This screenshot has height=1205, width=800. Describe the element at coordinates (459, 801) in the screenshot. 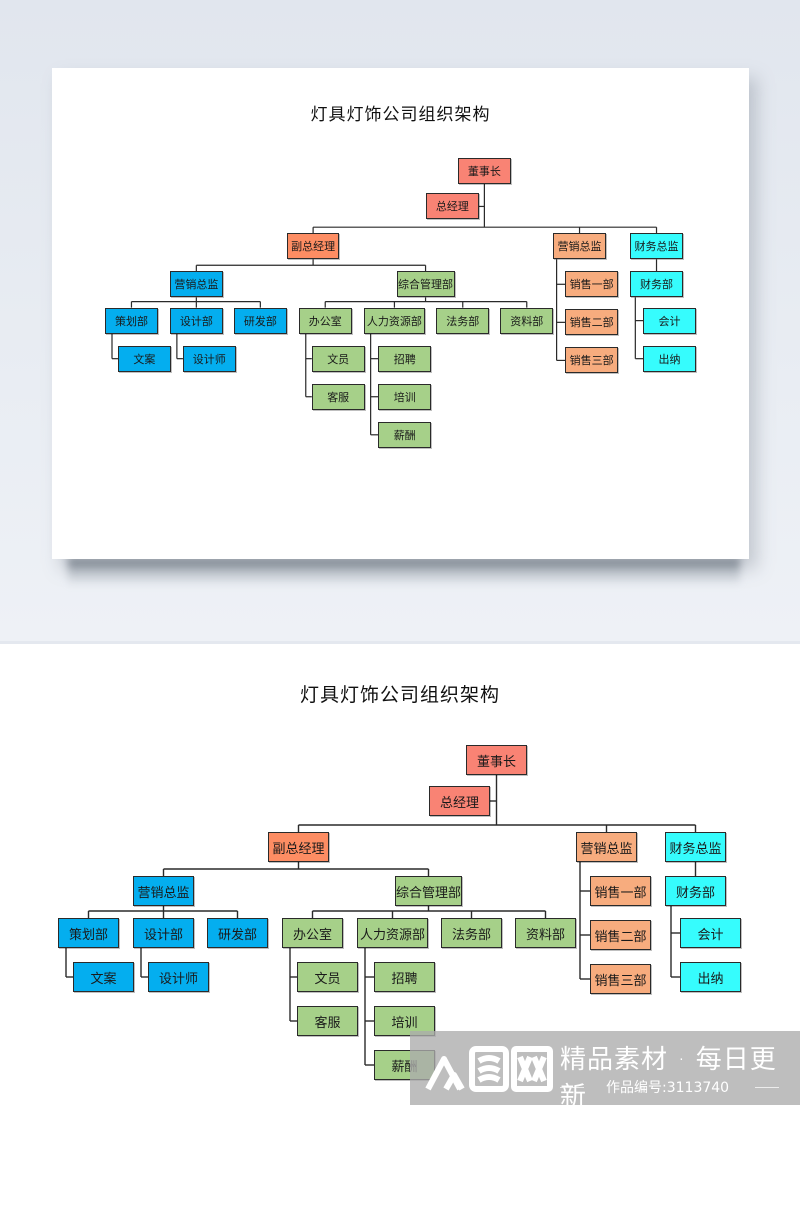

I see `org-node-gm: 总经理` at that location.